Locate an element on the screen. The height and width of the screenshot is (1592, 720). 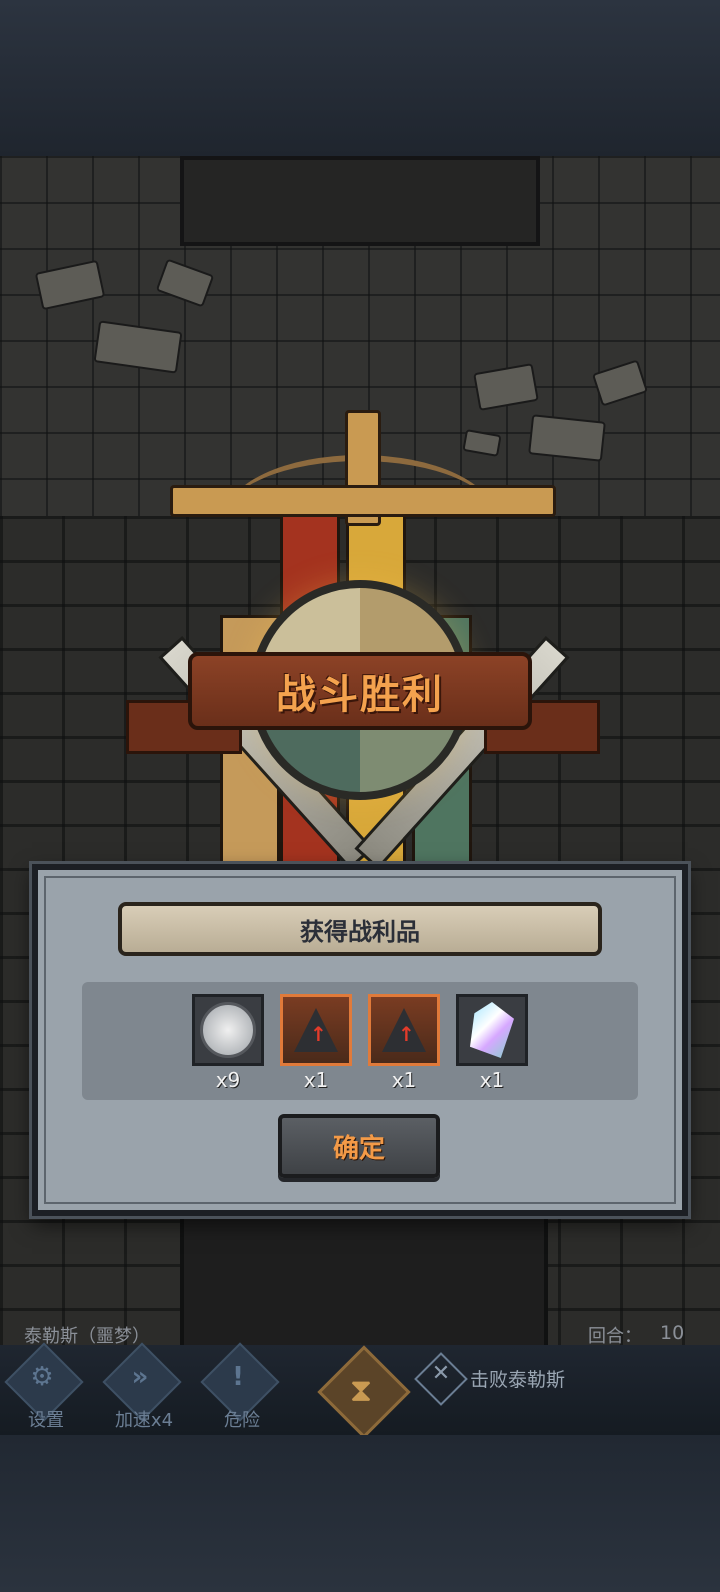
victory-title: 战斗胜利 is located at coordinates (360, 695).